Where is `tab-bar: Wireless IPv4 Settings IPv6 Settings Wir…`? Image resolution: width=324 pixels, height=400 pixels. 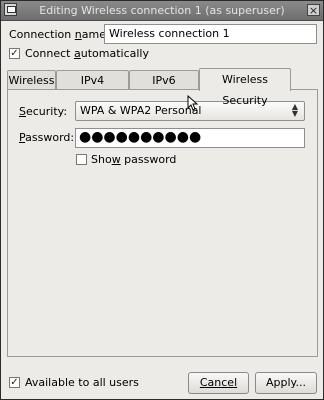 tab-bar: Wireless IPv4 Settings IPv6 Settings Wir… is located at coordinates (163, 87).